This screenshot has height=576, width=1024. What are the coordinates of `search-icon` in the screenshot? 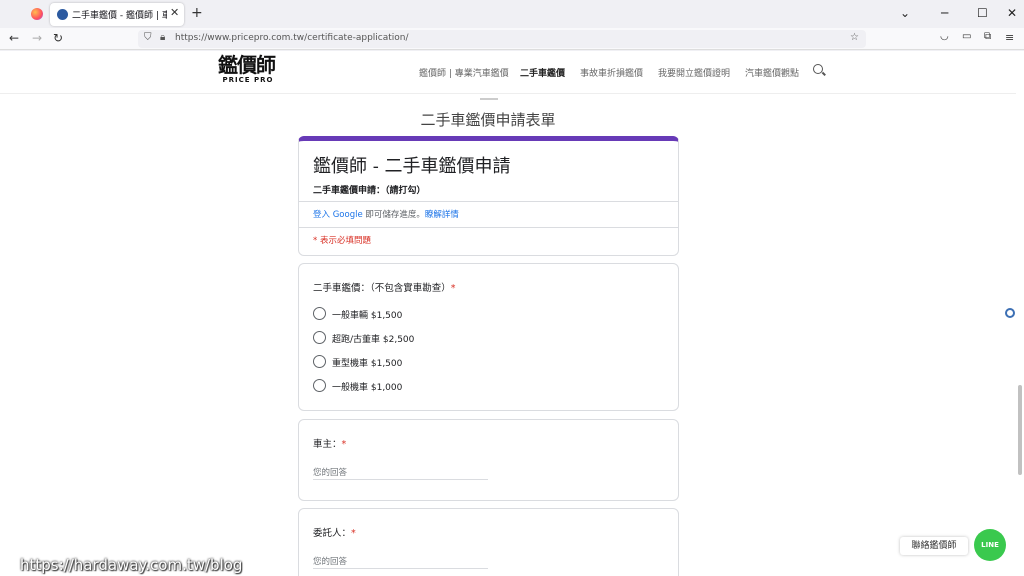 It's located at (818, 69).